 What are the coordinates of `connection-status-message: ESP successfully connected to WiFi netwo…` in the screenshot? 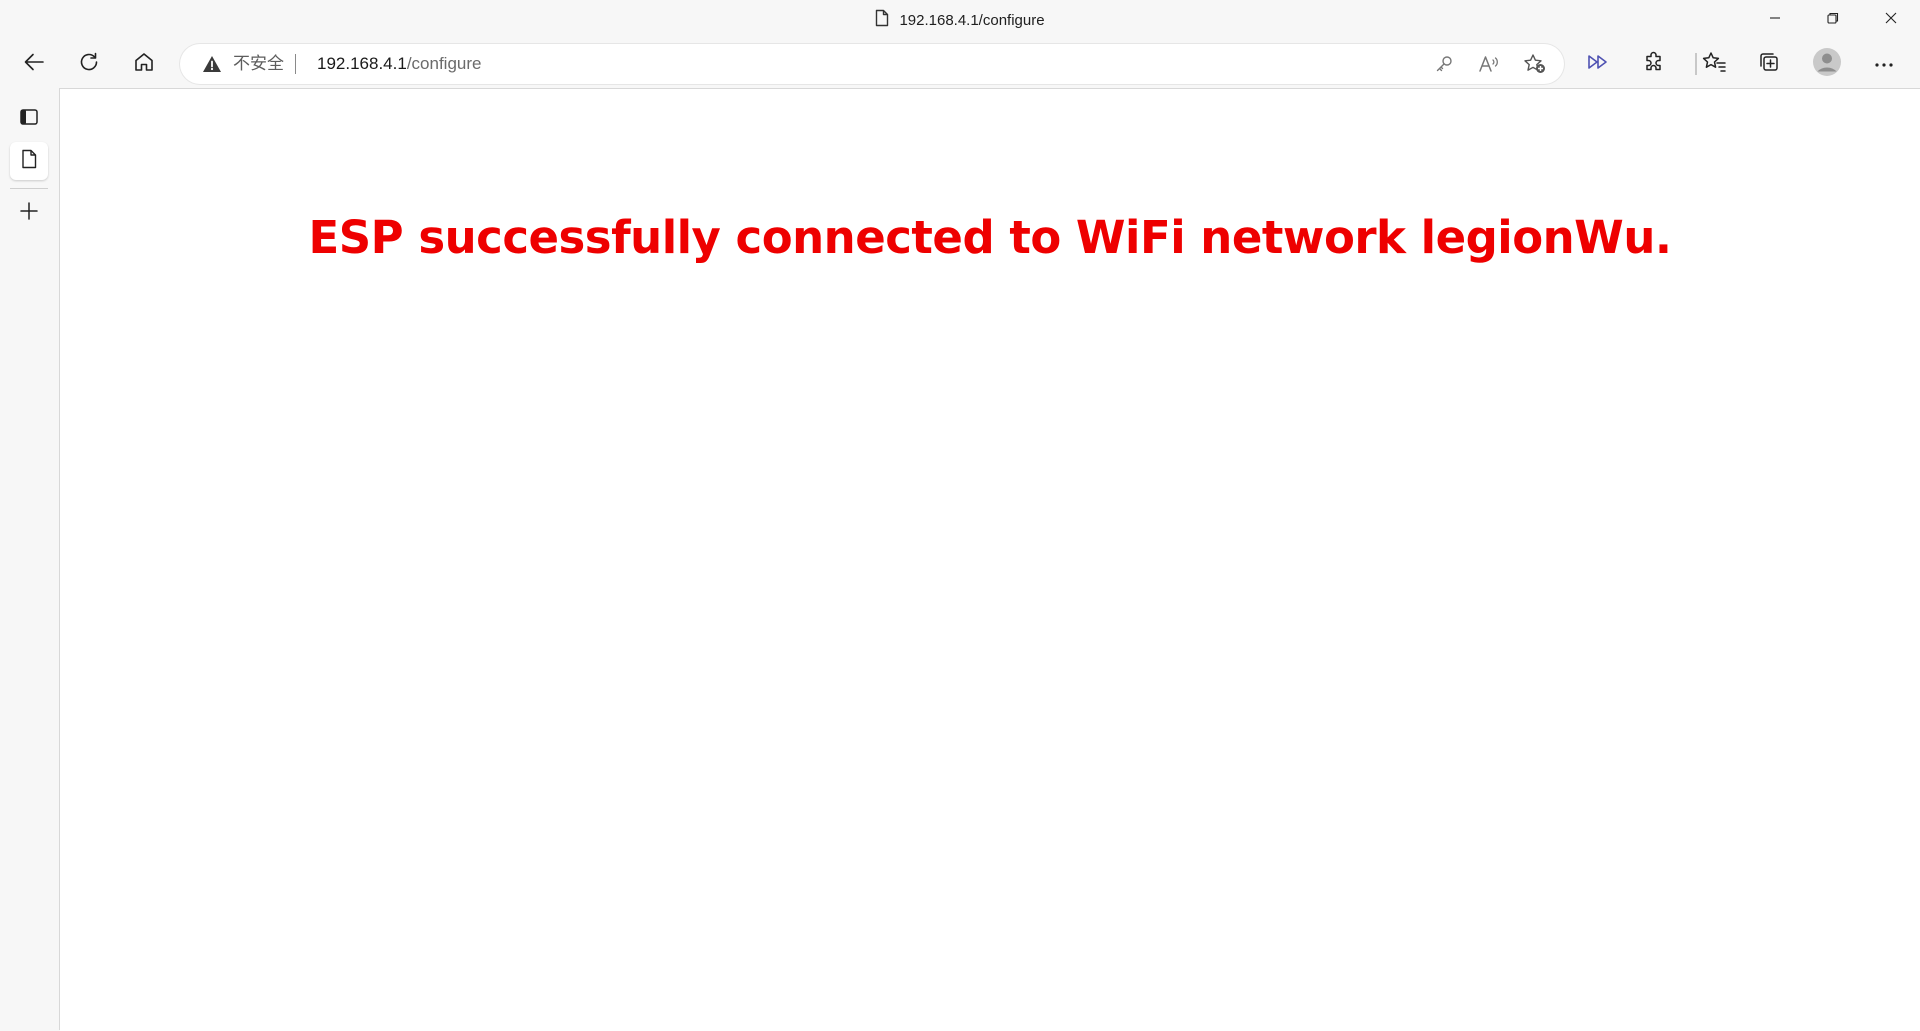 It's located at (990, 238).